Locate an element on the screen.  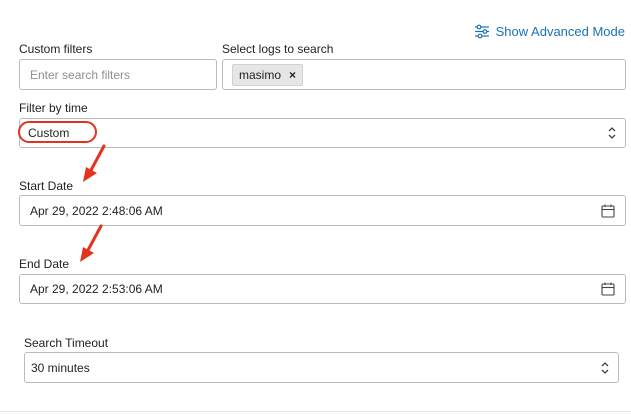
sliders-icon is located at coordinates (481, 31).